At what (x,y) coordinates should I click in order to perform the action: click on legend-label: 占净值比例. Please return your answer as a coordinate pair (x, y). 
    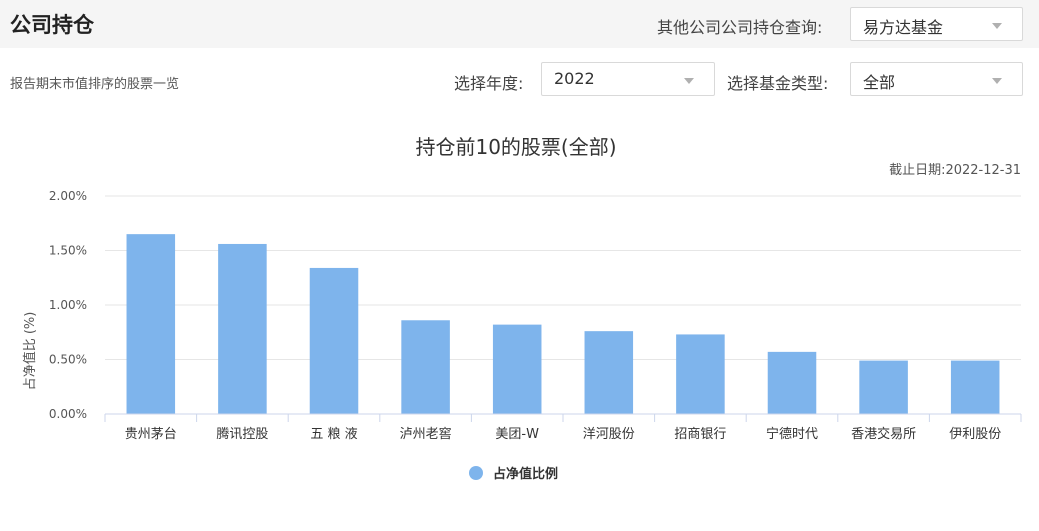
    Looking at the image, I should click on (525, 474).